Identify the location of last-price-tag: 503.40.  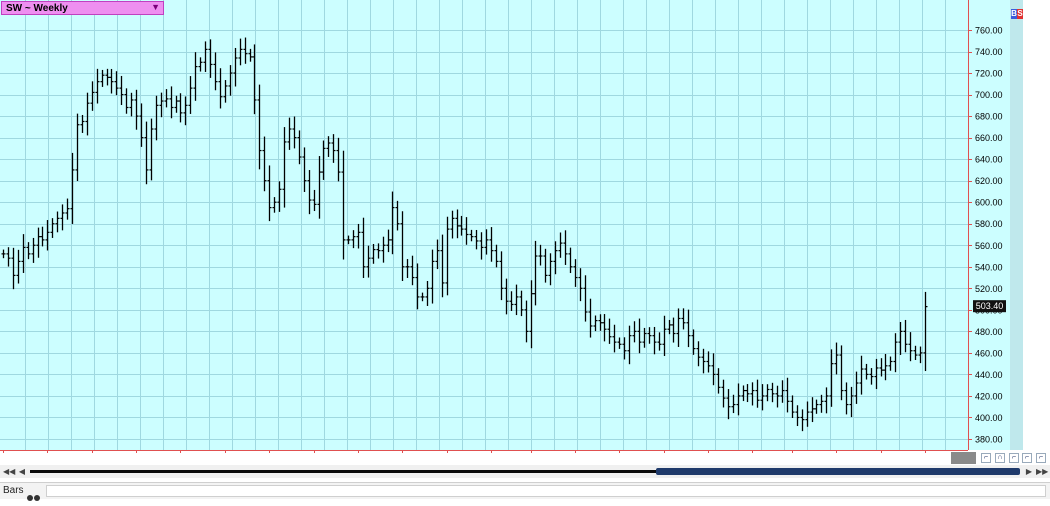
(989, 306).